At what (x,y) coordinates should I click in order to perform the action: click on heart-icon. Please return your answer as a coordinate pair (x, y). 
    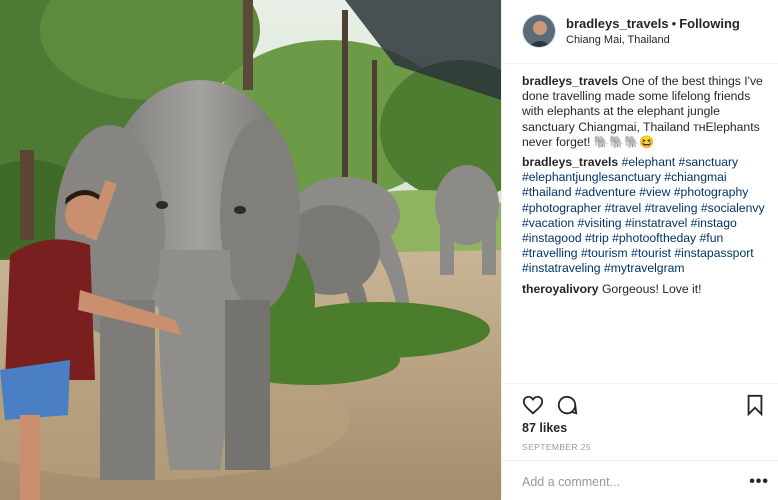
    Looking at the image, I should click on (533, 405).